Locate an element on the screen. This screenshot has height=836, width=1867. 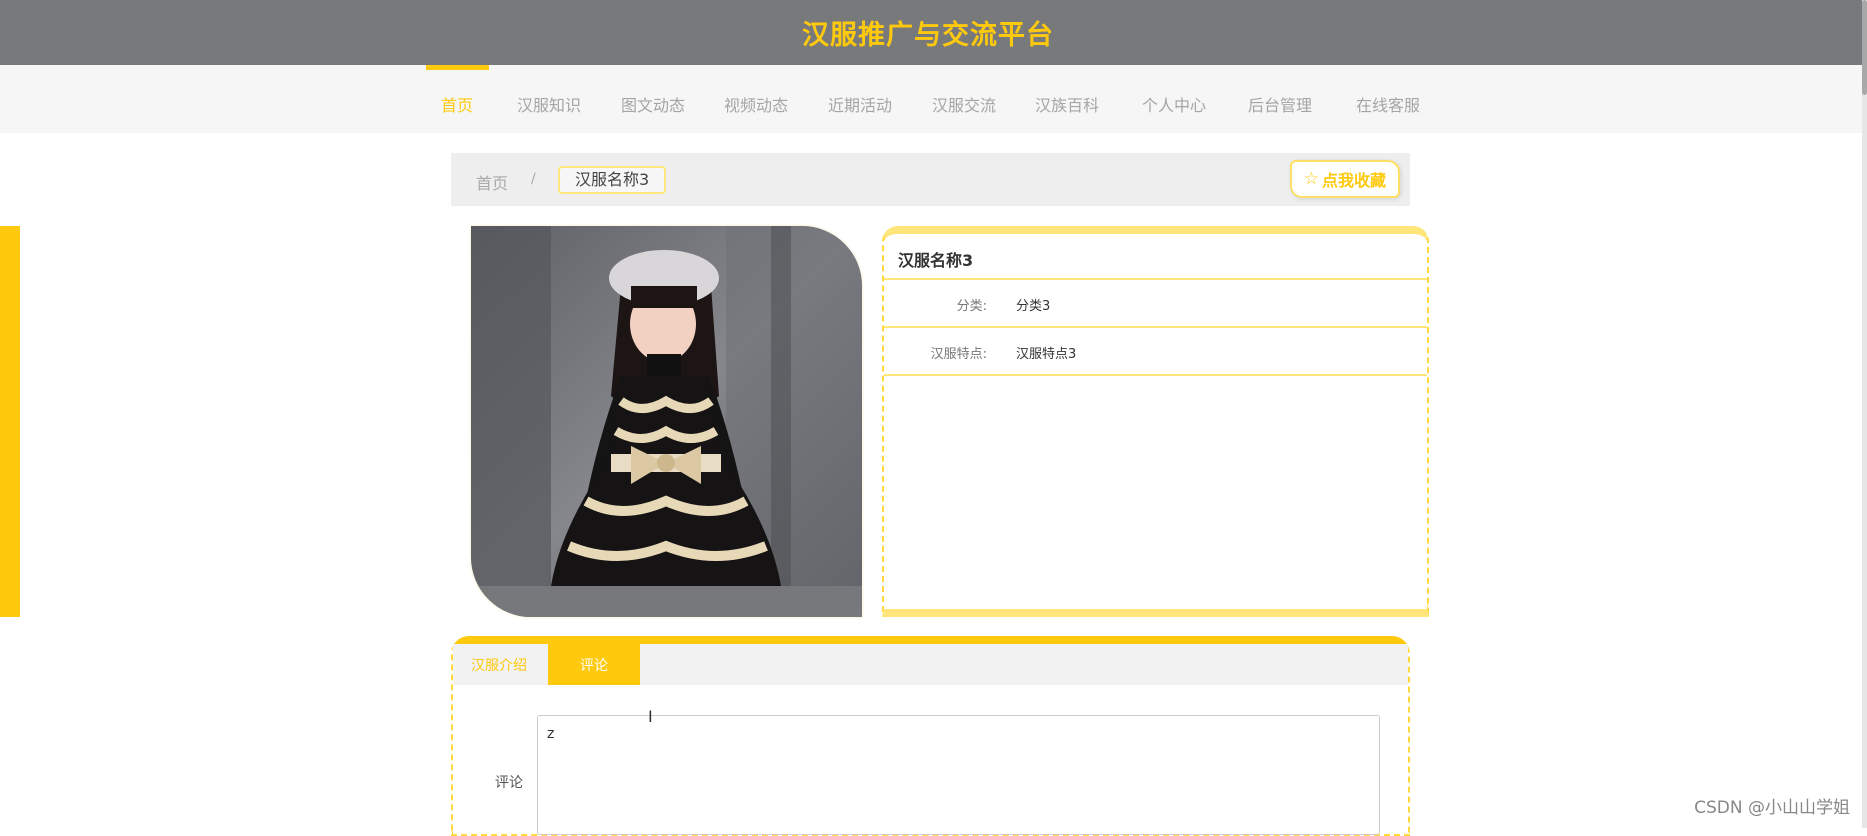
breadcrumb-home-link: 首页 is located at coordinates (492, 182).